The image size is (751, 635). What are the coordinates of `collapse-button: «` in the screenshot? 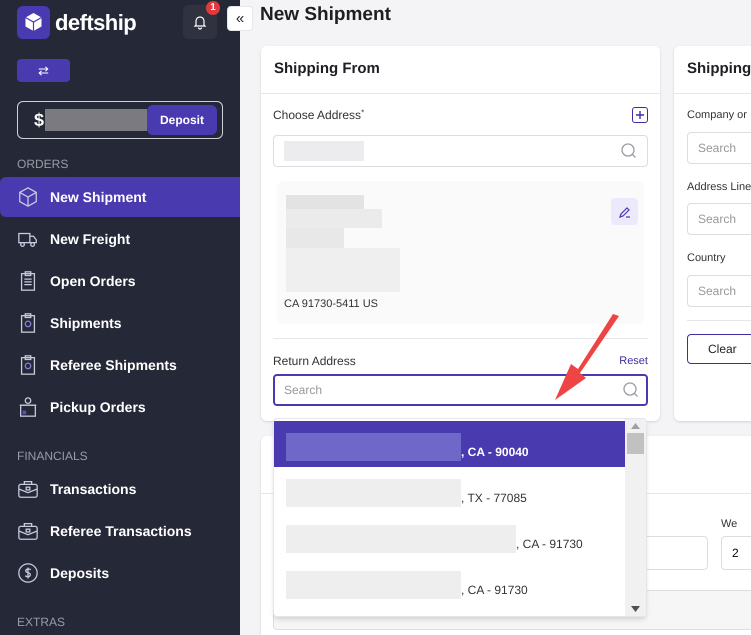 It's located at (240, 18).